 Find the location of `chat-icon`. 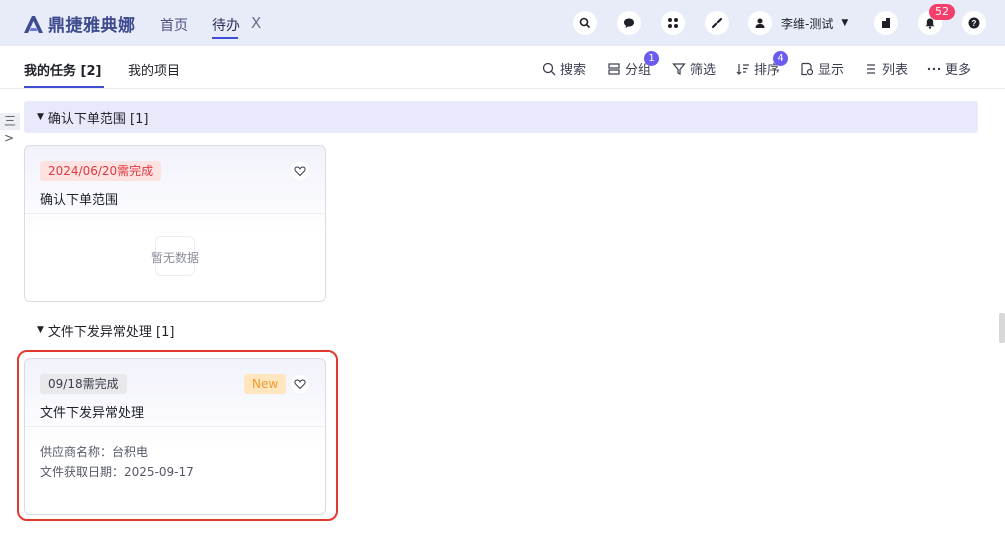

chat-icon is located at coordinates (629, 23).